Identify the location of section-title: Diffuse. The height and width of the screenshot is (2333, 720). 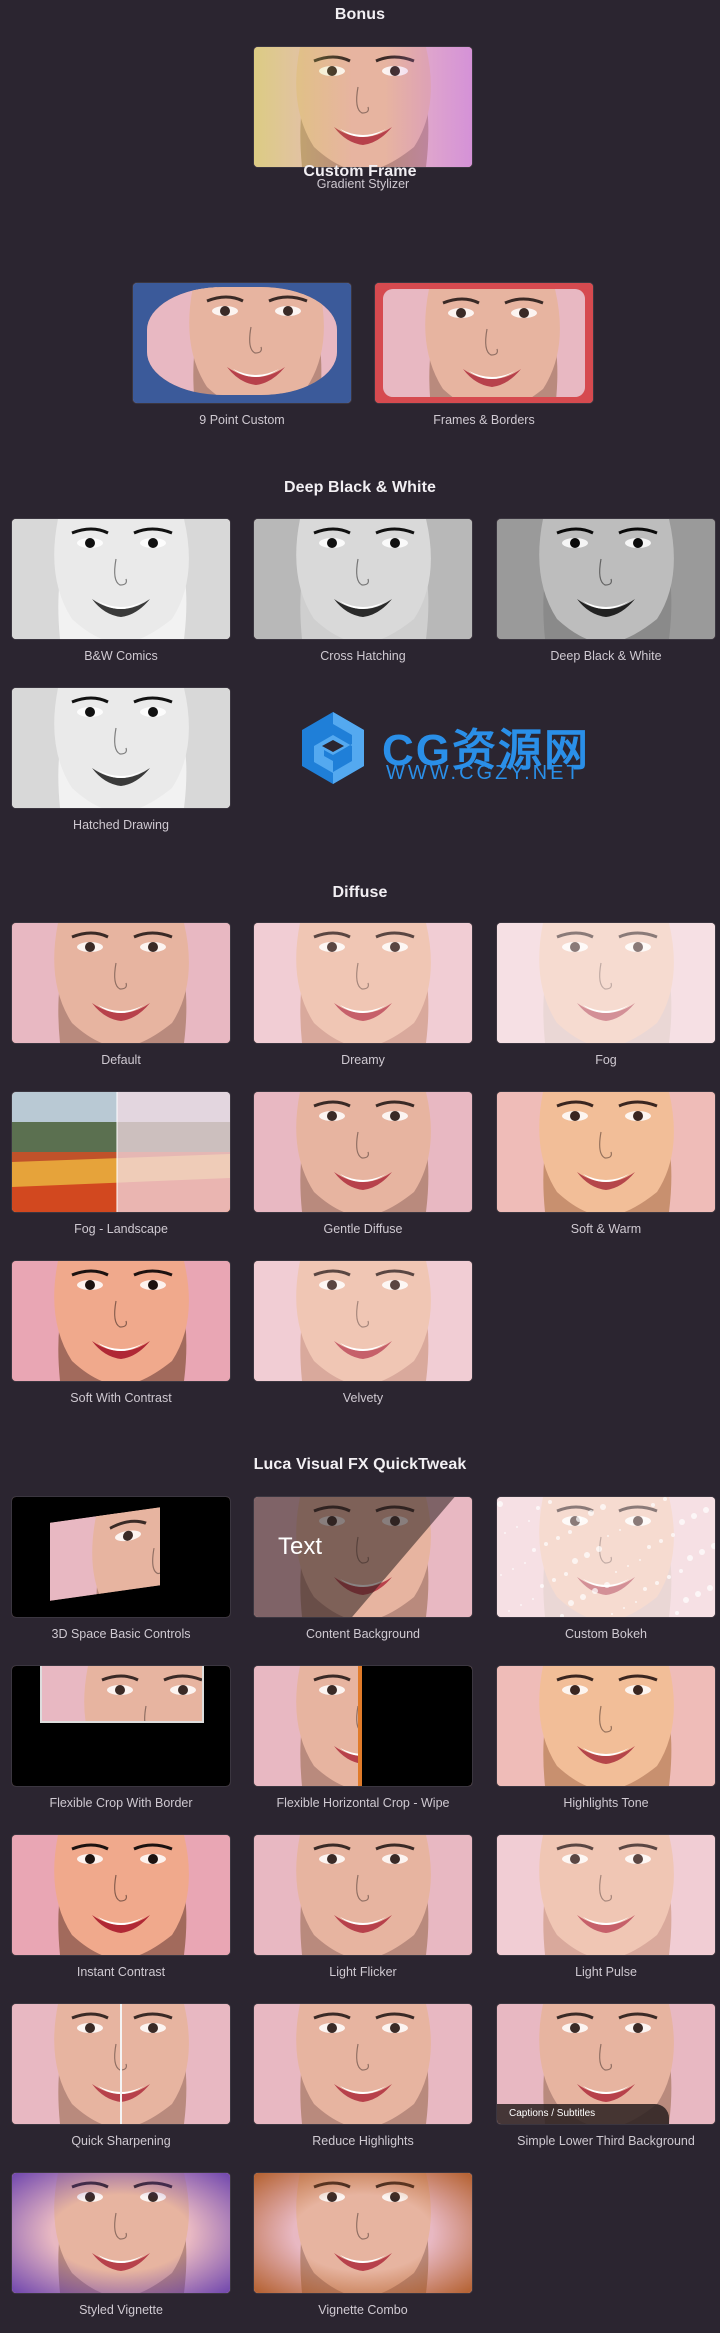
(360, 892).